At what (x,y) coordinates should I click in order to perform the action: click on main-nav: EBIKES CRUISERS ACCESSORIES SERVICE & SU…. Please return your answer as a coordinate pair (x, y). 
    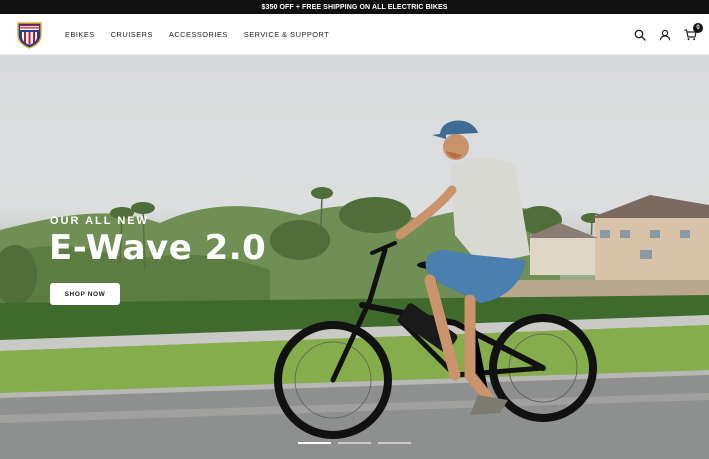
    Looking at the image, I should click on (205, 34).